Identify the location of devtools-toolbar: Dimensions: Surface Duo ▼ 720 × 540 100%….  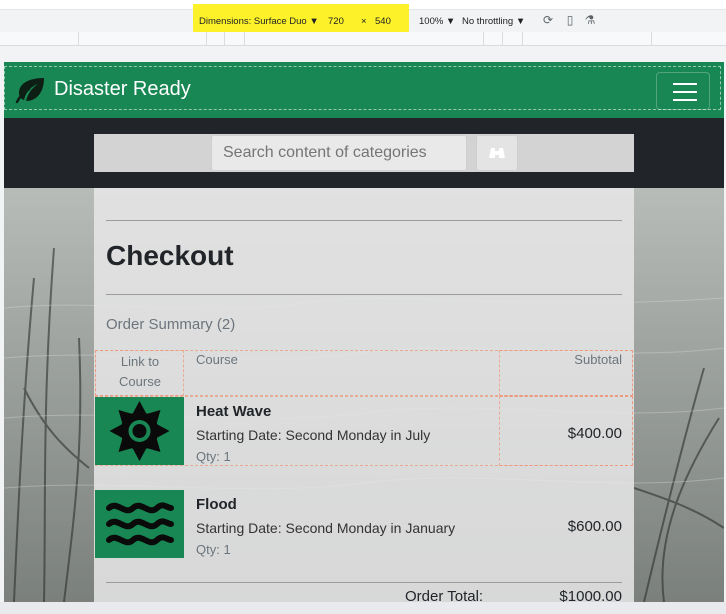
(363, 23).